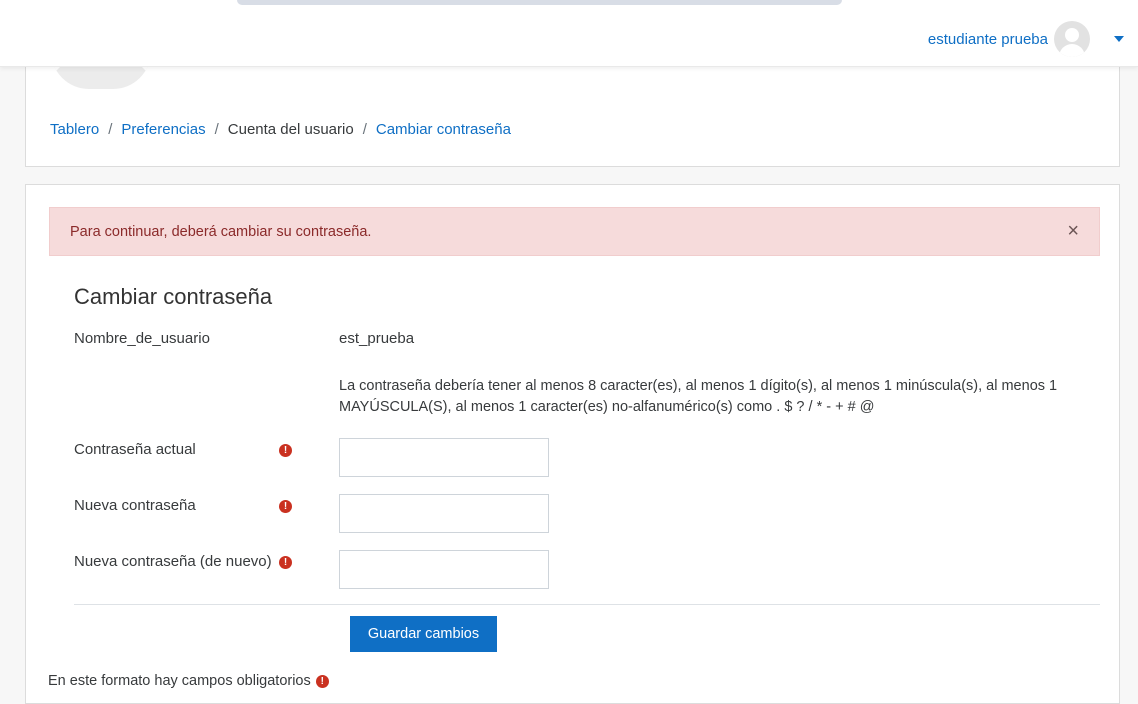 The image size is (1138, 704). I want to click on breadcrumb-item-tablero: Tablero, so click(74, 129).